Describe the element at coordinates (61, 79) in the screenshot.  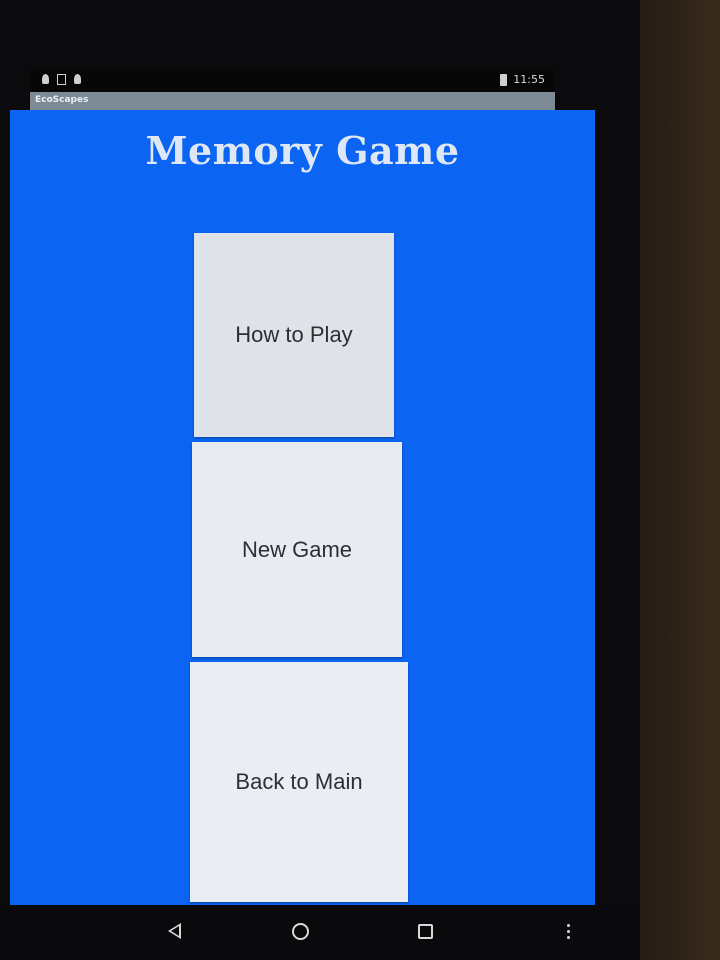
I see `sim-card-icon` at that location.